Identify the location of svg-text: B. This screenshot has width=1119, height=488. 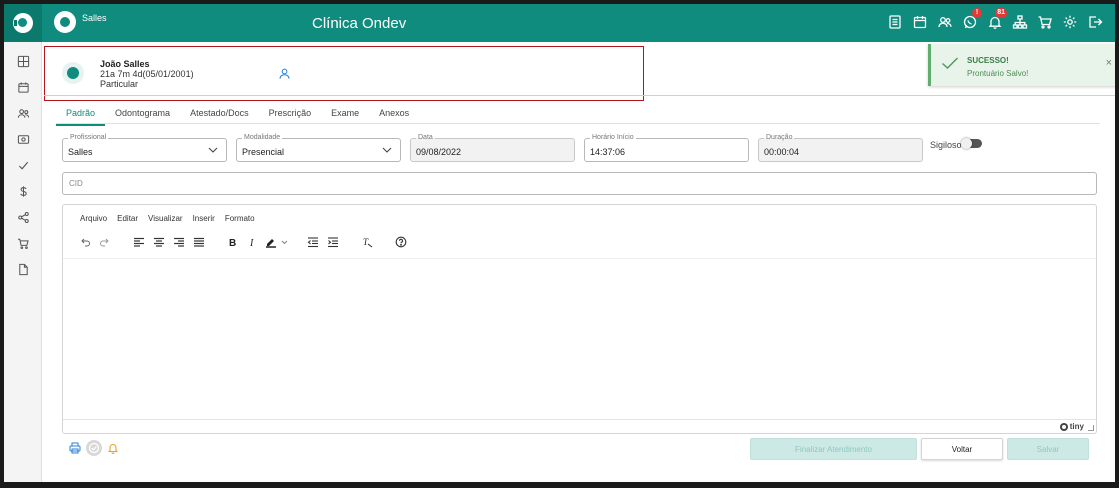
(232, 243).